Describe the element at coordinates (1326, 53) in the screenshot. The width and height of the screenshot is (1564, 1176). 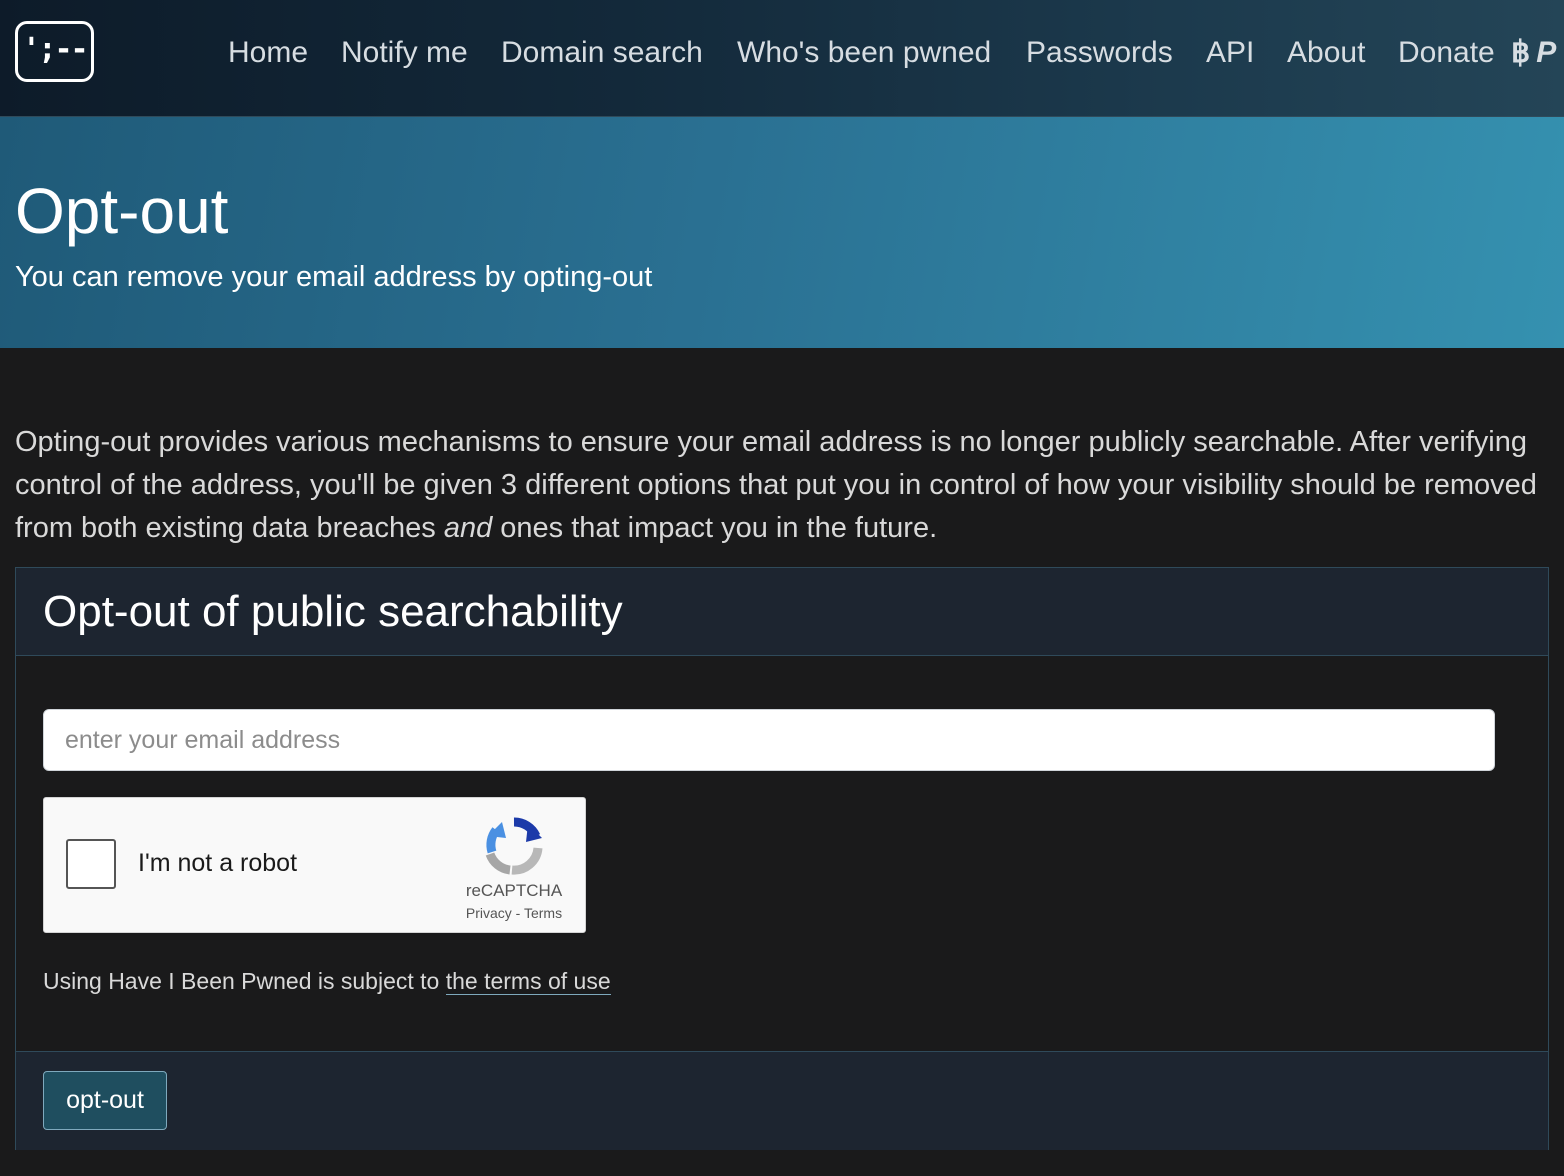
I see `nav-link-about: About` at that location.